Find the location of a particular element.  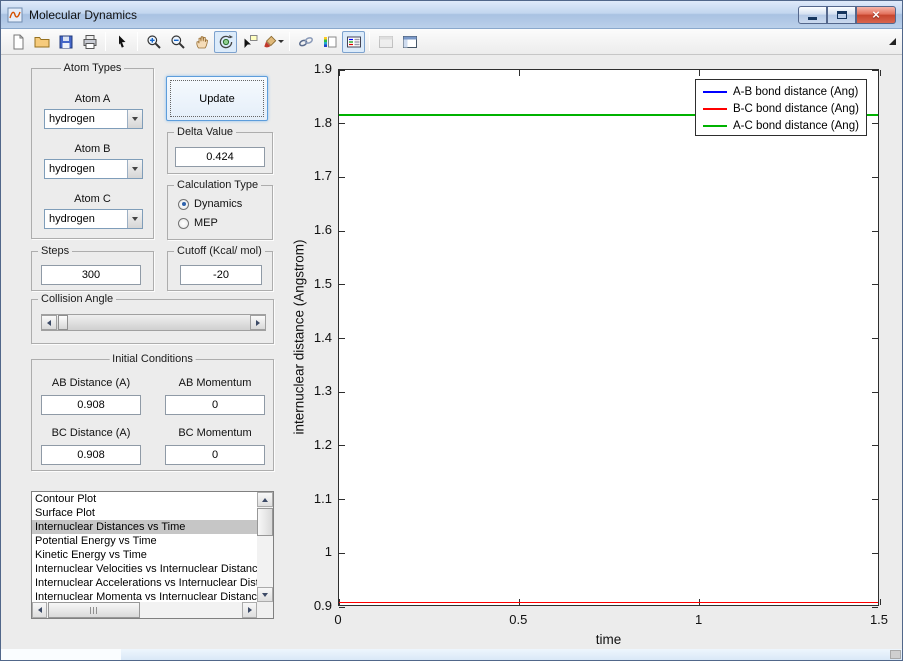

window-title: Molecular Dynamics is located at coordinates (83, 14).